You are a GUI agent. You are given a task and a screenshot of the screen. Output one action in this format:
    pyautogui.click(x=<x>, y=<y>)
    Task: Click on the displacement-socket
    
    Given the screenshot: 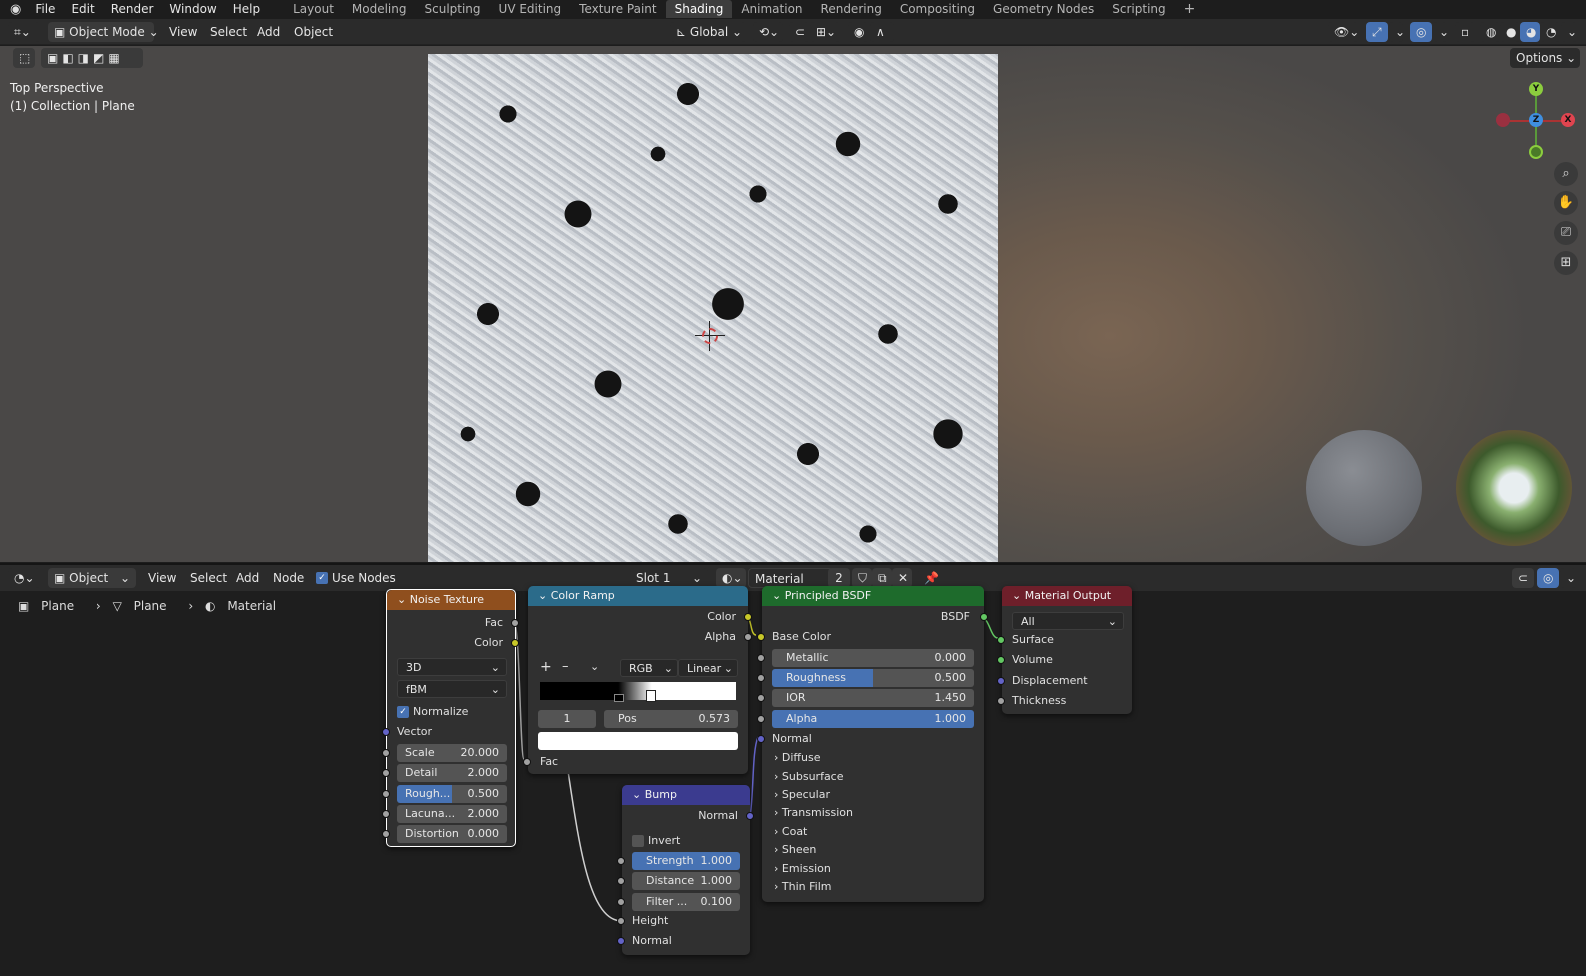 What is the action you would take?
    pyautogui.click(x=1001, y=681)
    